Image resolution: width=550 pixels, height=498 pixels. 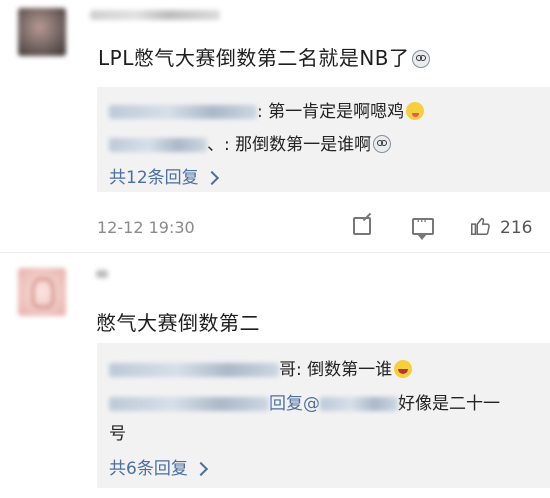 I want to click on comment-text: 憋气大赛倒数第二, so click(x=178, y=323).